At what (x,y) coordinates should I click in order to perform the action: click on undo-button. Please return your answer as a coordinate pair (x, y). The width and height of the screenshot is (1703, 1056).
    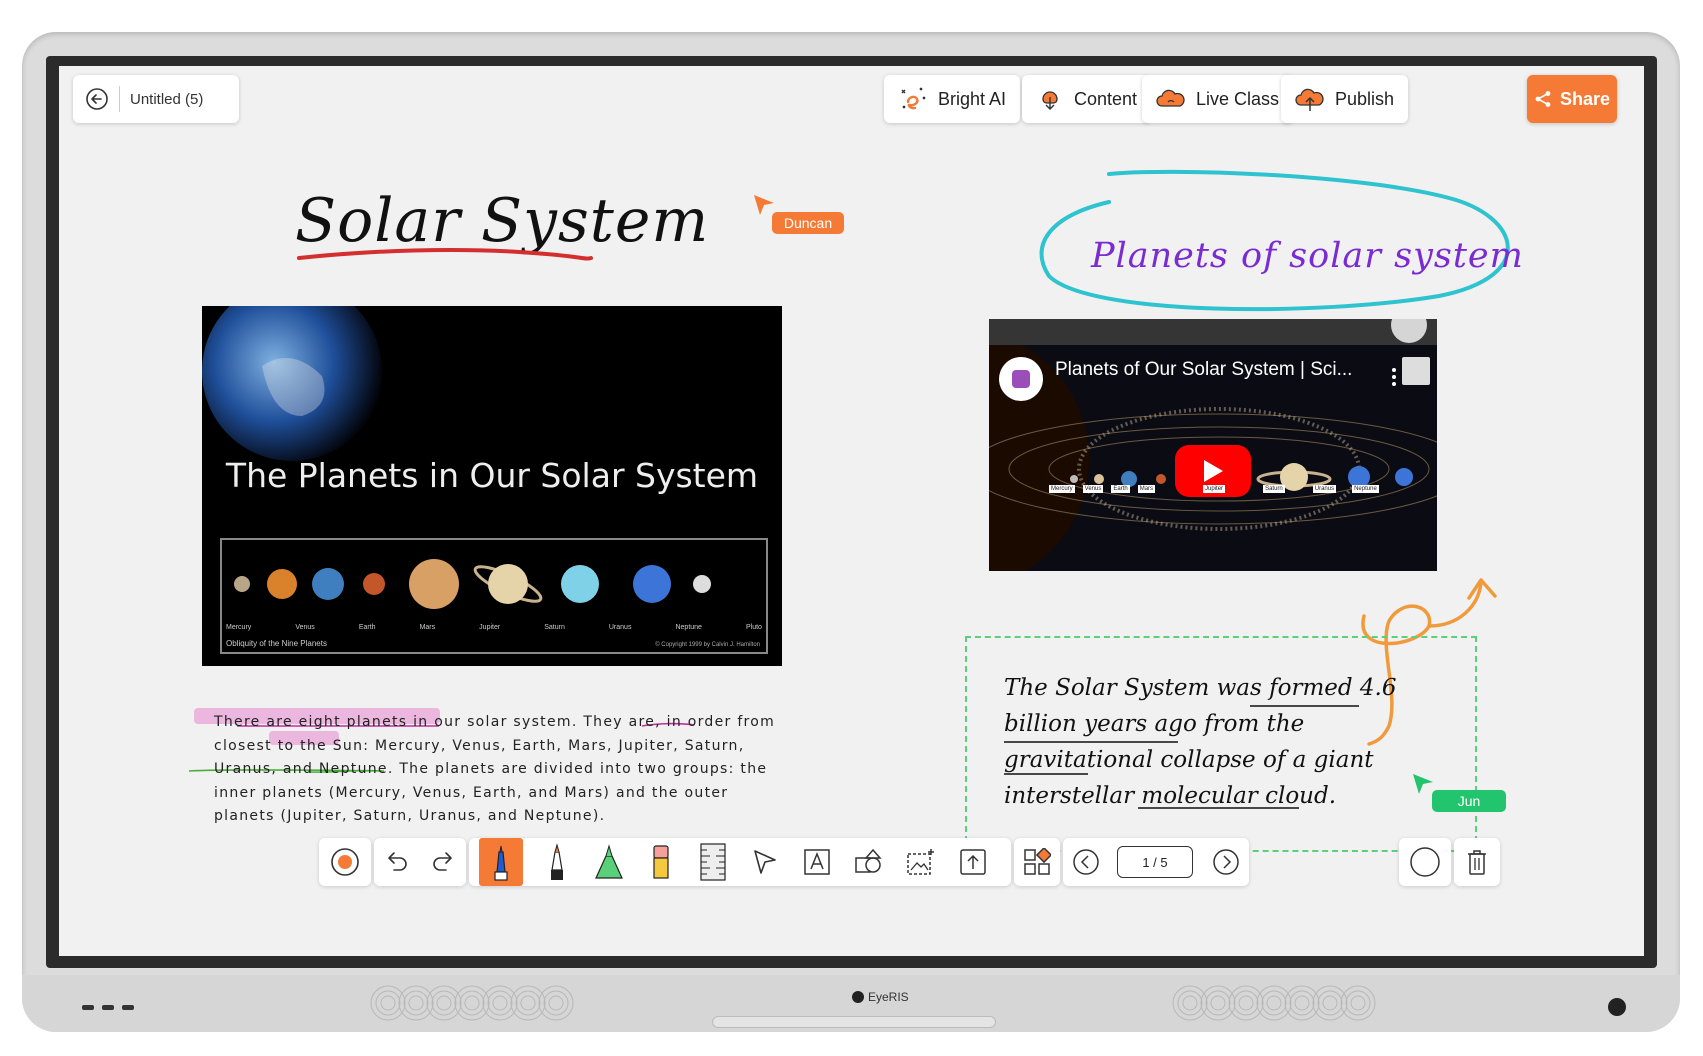
    Looking at the image, I should click on (397, 862).